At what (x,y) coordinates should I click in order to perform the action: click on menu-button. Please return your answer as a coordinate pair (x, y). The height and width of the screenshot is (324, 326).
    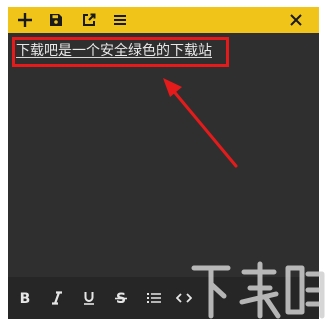
    Looking at the image, I should click on (120, 20).